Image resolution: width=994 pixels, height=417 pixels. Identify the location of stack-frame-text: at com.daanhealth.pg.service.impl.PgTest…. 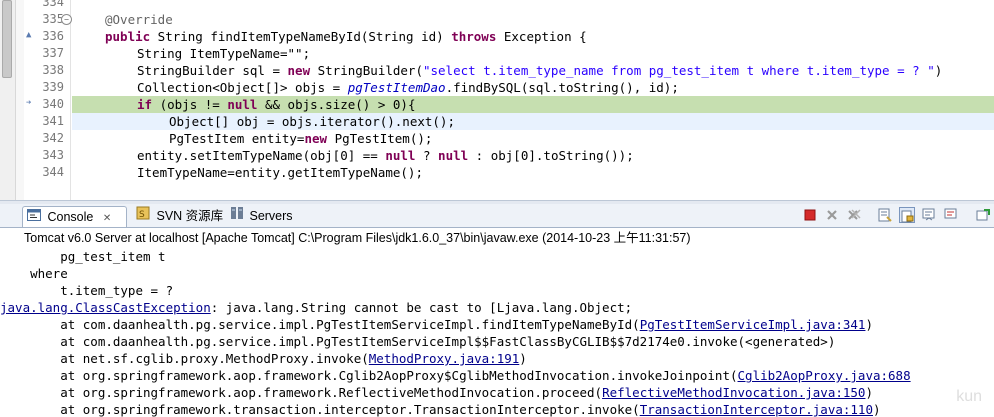
(320, 324).